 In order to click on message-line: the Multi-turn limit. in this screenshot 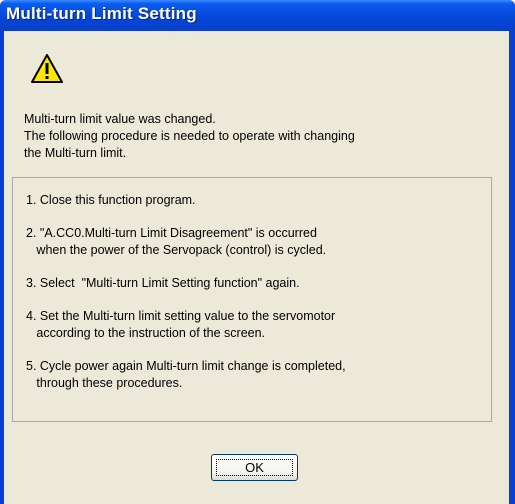, I will do `click(75, 153)`.